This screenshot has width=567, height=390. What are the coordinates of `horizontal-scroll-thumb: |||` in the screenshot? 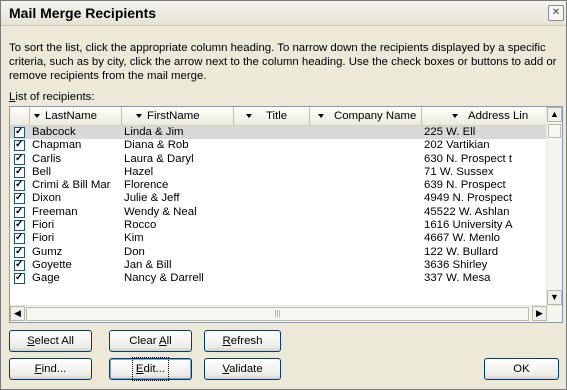 It's located at (277, 314).